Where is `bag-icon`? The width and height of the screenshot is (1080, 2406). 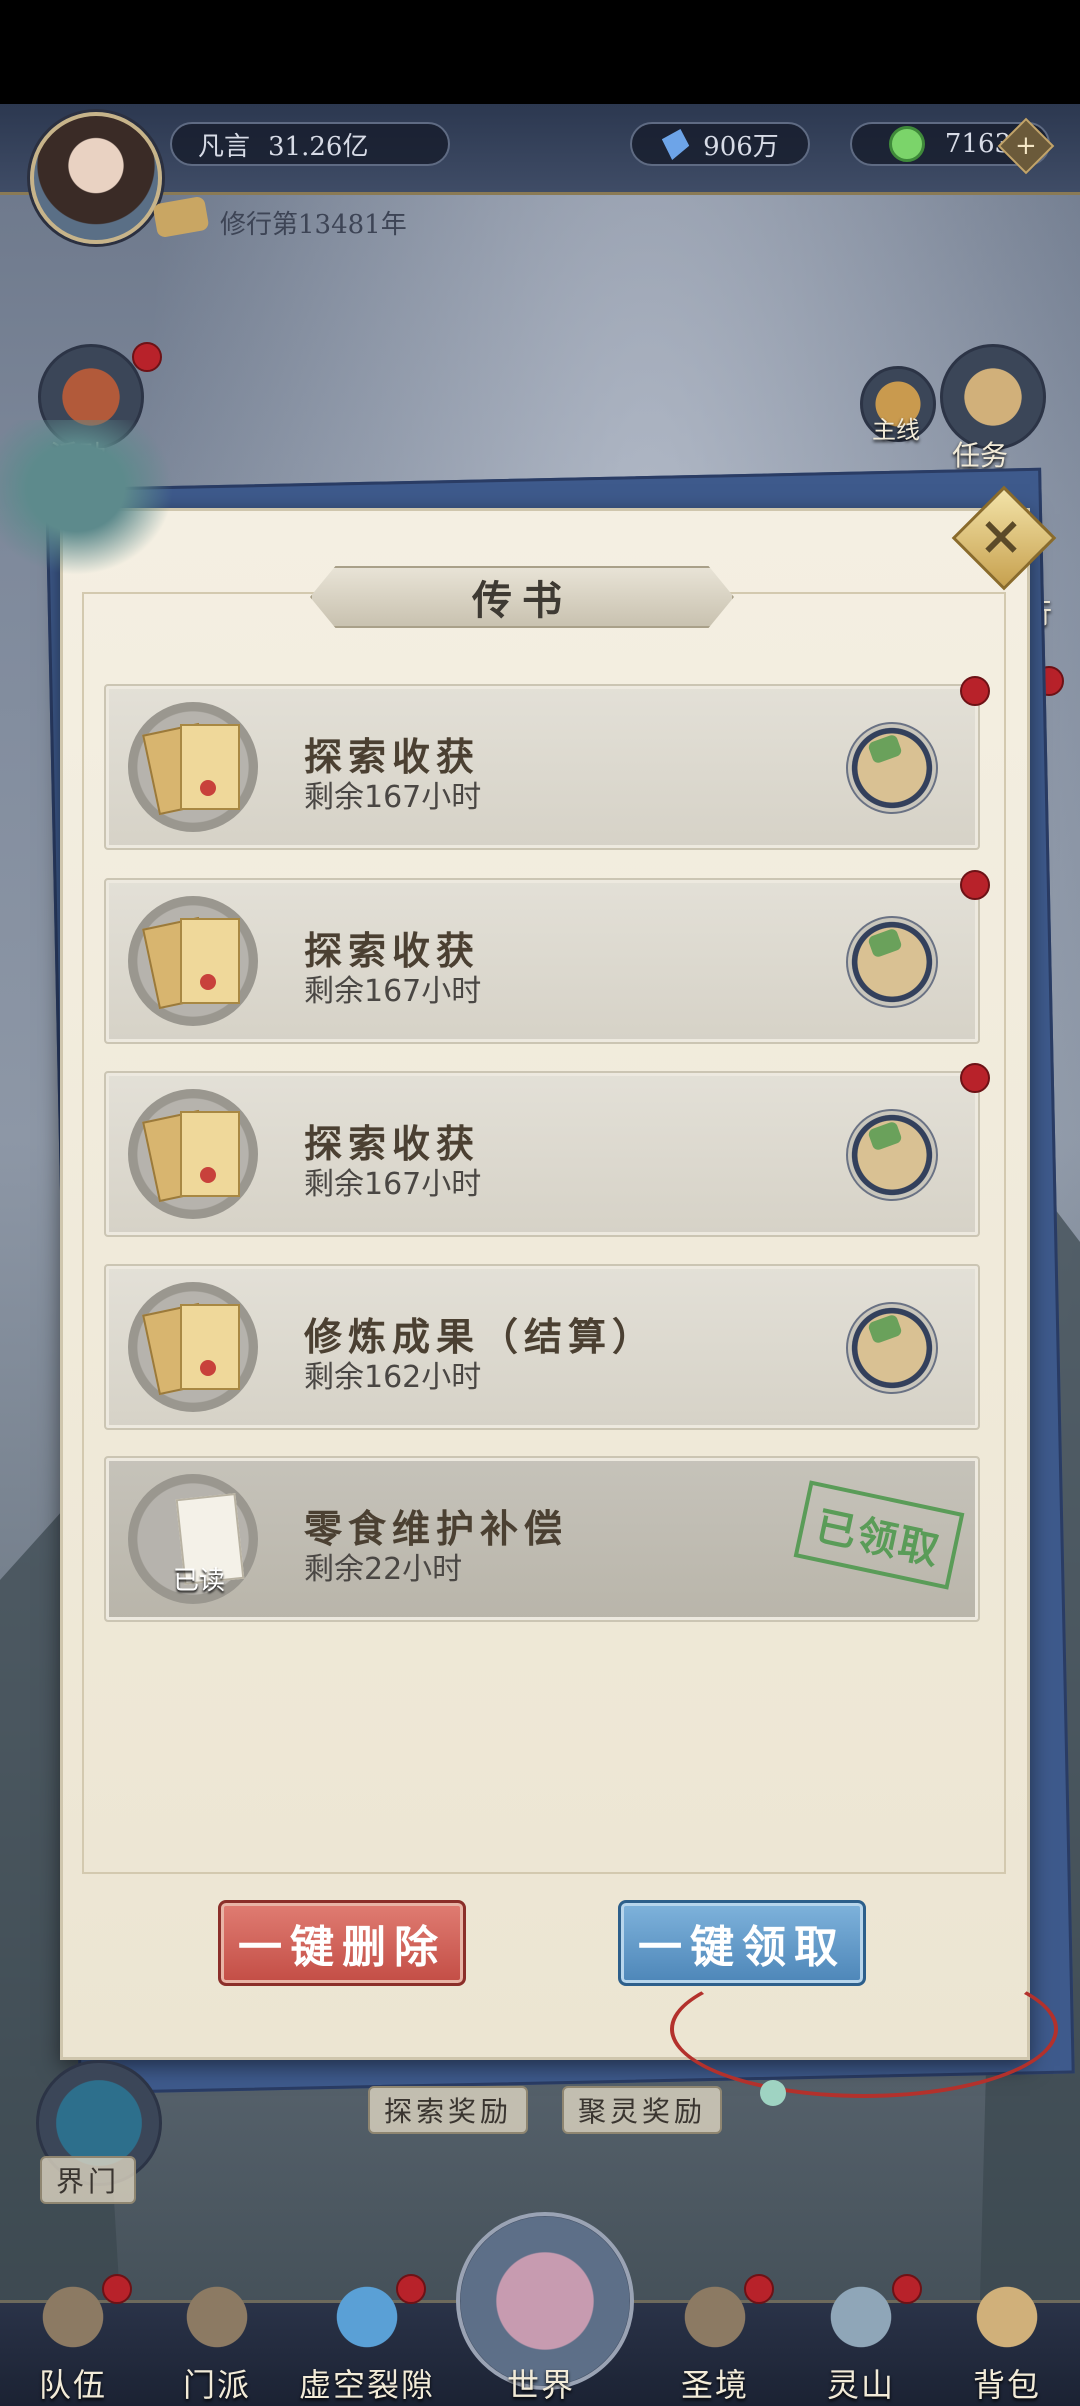 bag-icon is located at coordinates (1007, 2317).